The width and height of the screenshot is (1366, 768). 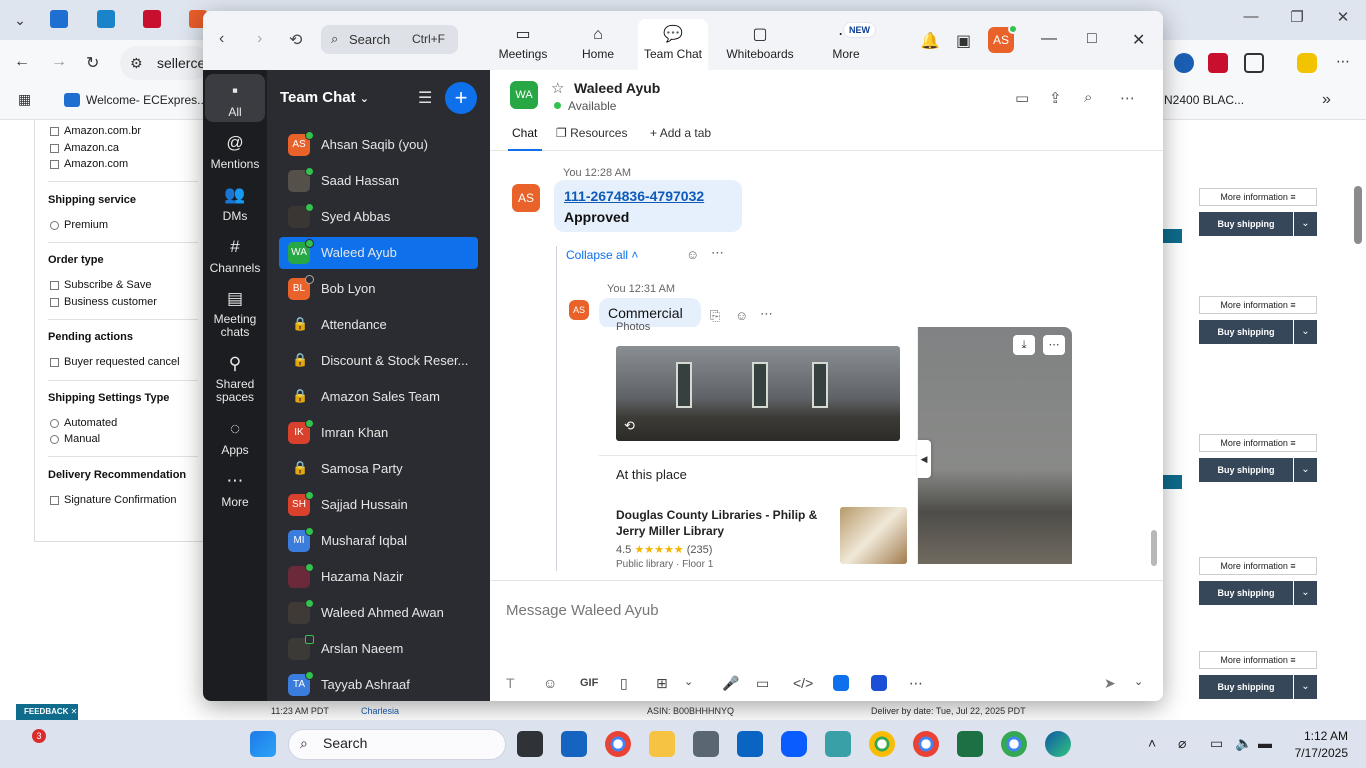 I want to click on edge-icon, so click(x=1058, y=744).